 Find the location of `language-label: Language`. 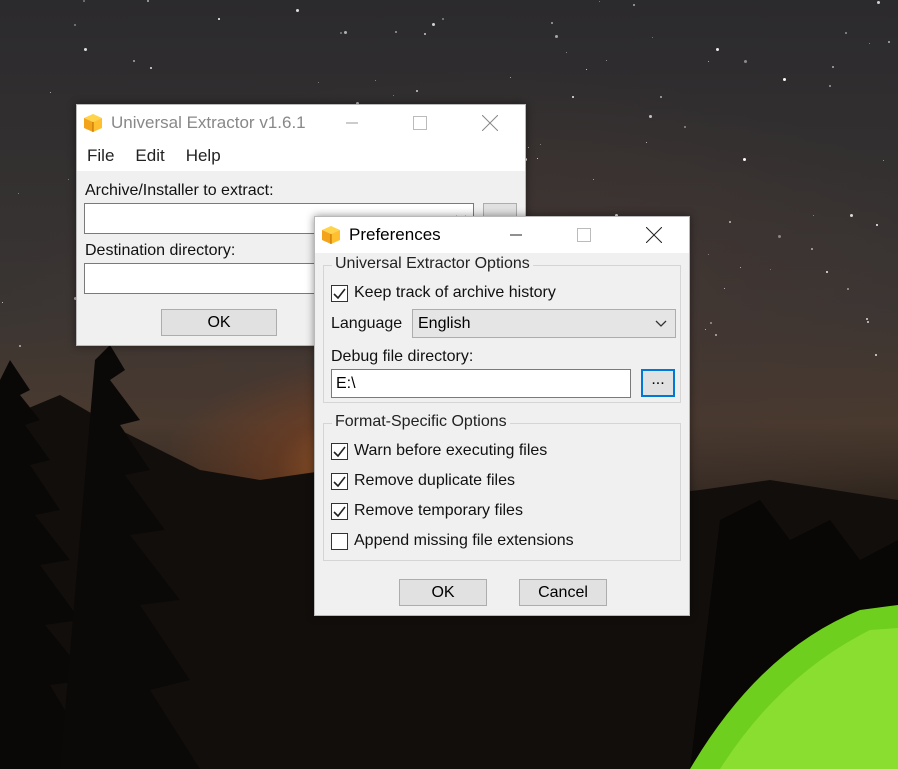

language-label: Language is located at coordinates (367, 323).